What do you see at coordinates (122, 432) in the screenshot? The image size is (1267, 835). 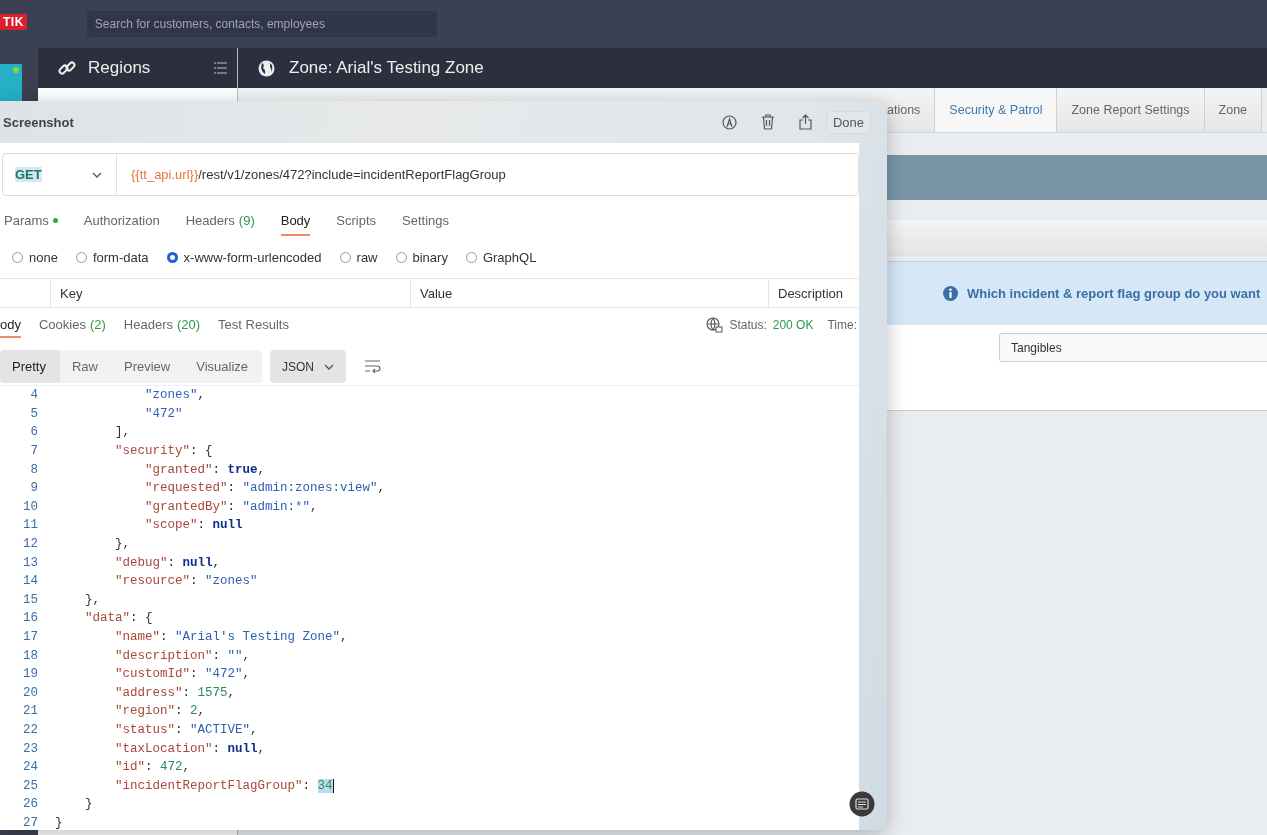 I see `code-line: ],` at bounding box center [122, 432].